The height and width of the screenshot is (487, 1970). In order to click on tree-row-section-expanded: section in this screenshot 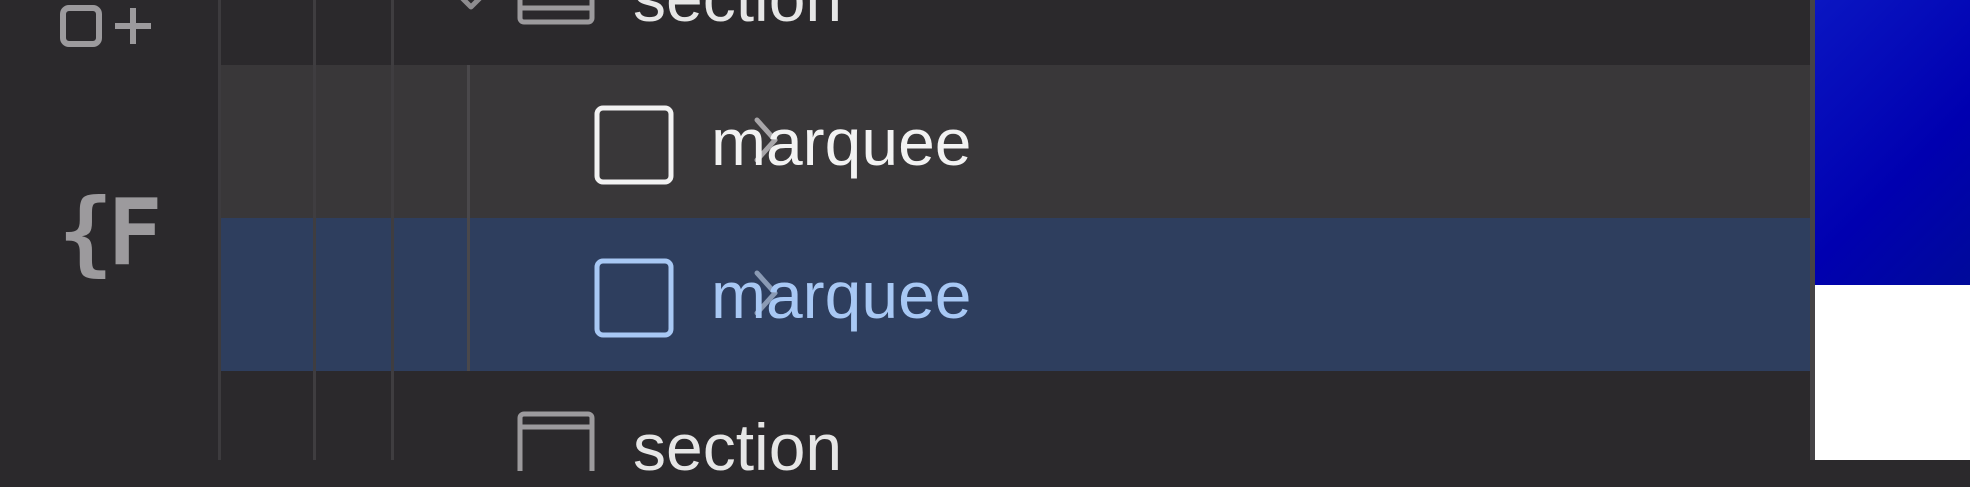, I will do `click(1015, 32)`.